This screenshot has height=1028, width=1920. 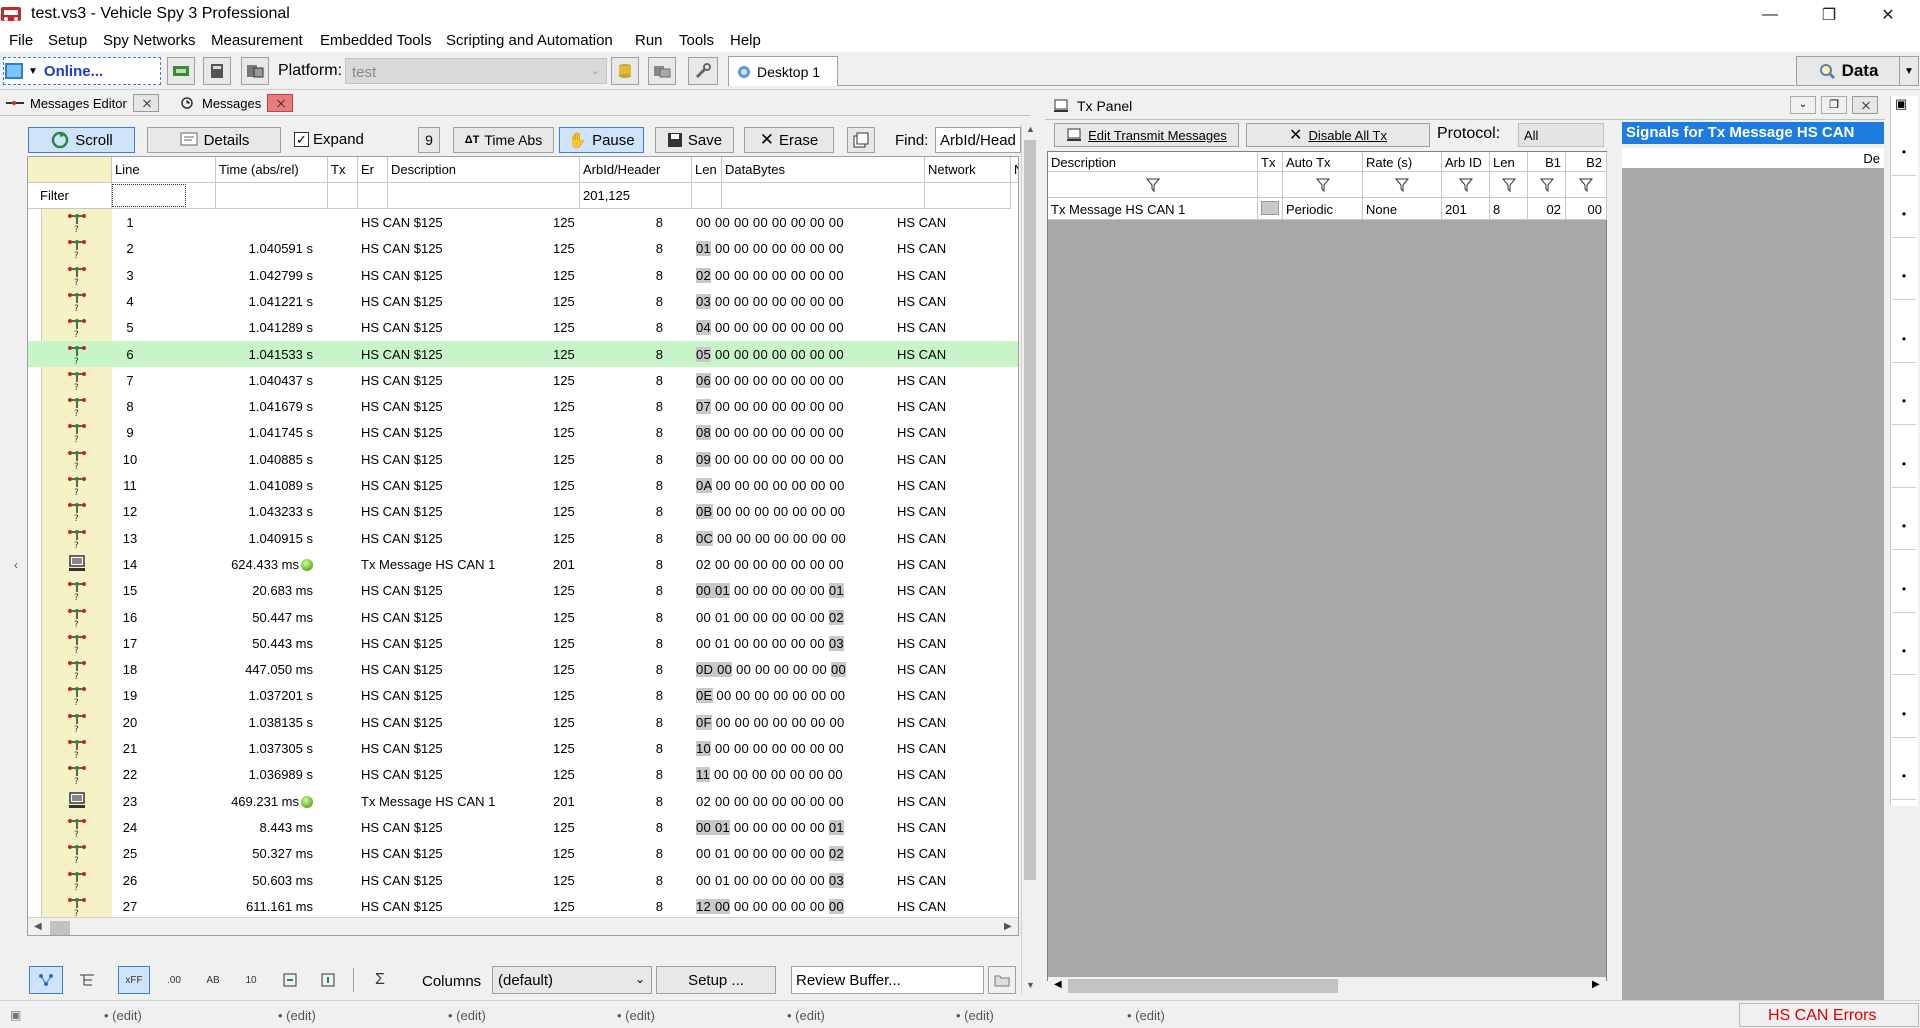 I want to click on filter-databytes, so click(x=823, y=196).